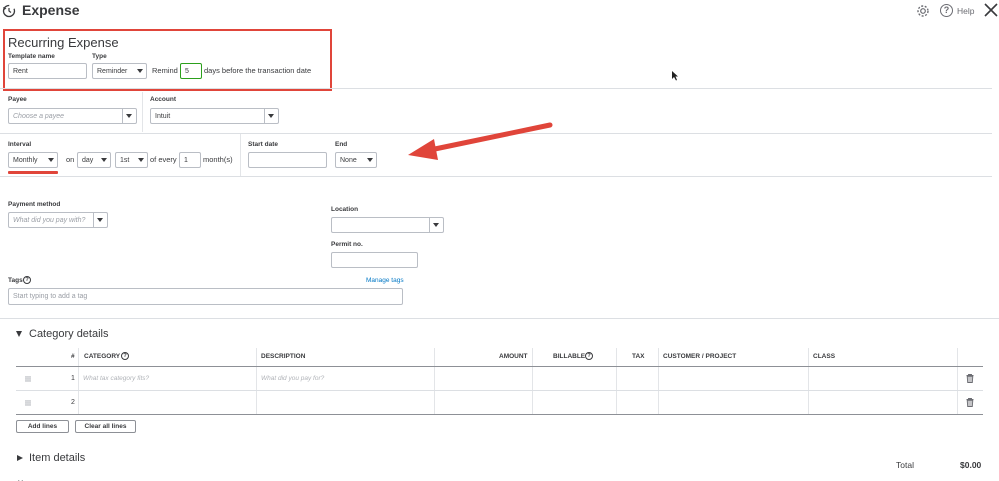  I want to click on interval-unit-select: day, so click(94, 160).